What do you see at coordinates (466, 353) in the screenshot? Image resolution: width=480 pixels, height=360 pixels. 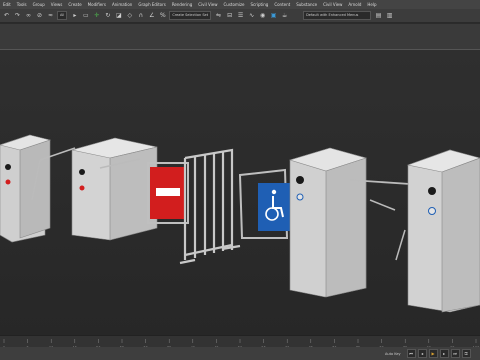 I see `key-mode-icon: ⚿` at bounding box center [466, 353].